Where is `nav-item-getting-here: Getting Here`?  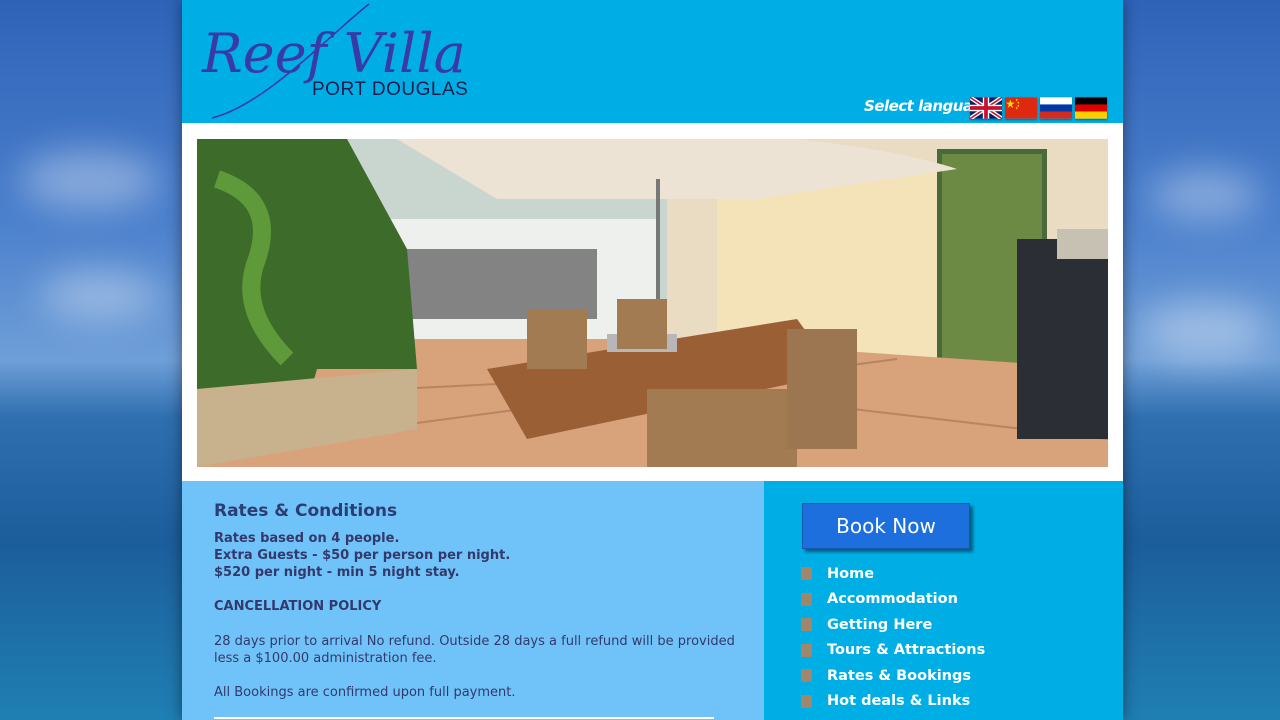
nav-item-getting-here: Getting Here is located at coordinates (893, 625).